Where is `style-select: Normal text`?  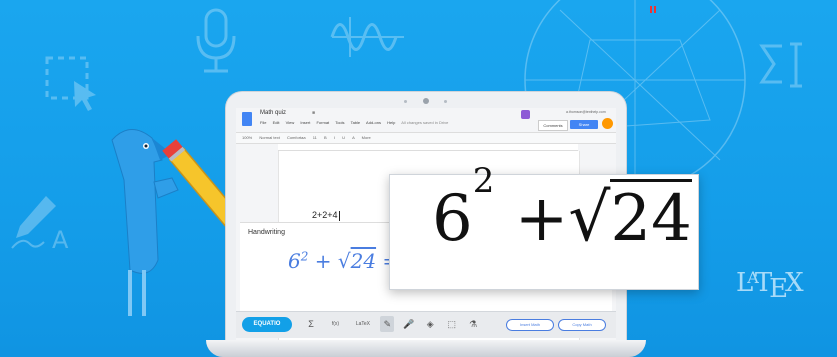
style-select: Normal text is located at coordinates (269, 137).